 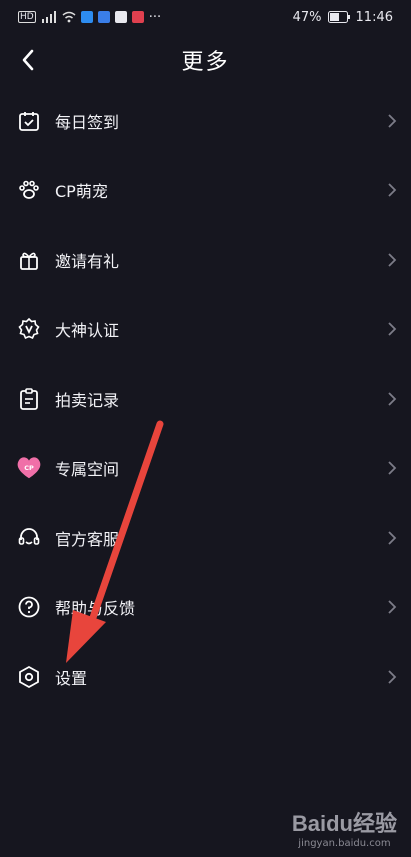 What do you see at coordinates (137, 17) in the screenshot?
I see `red-app-notification-icon` at bounding box center [137, 17].